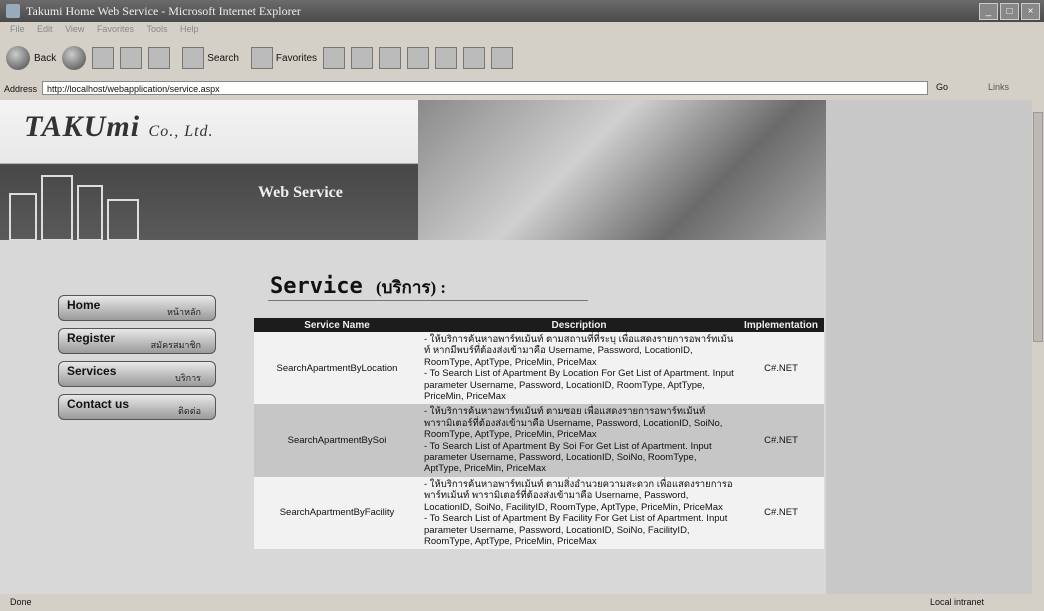 The image size is (1044, 611). Describe the element at coordinates (622, 170) in the screenshot. I see `header-photo` at that location.